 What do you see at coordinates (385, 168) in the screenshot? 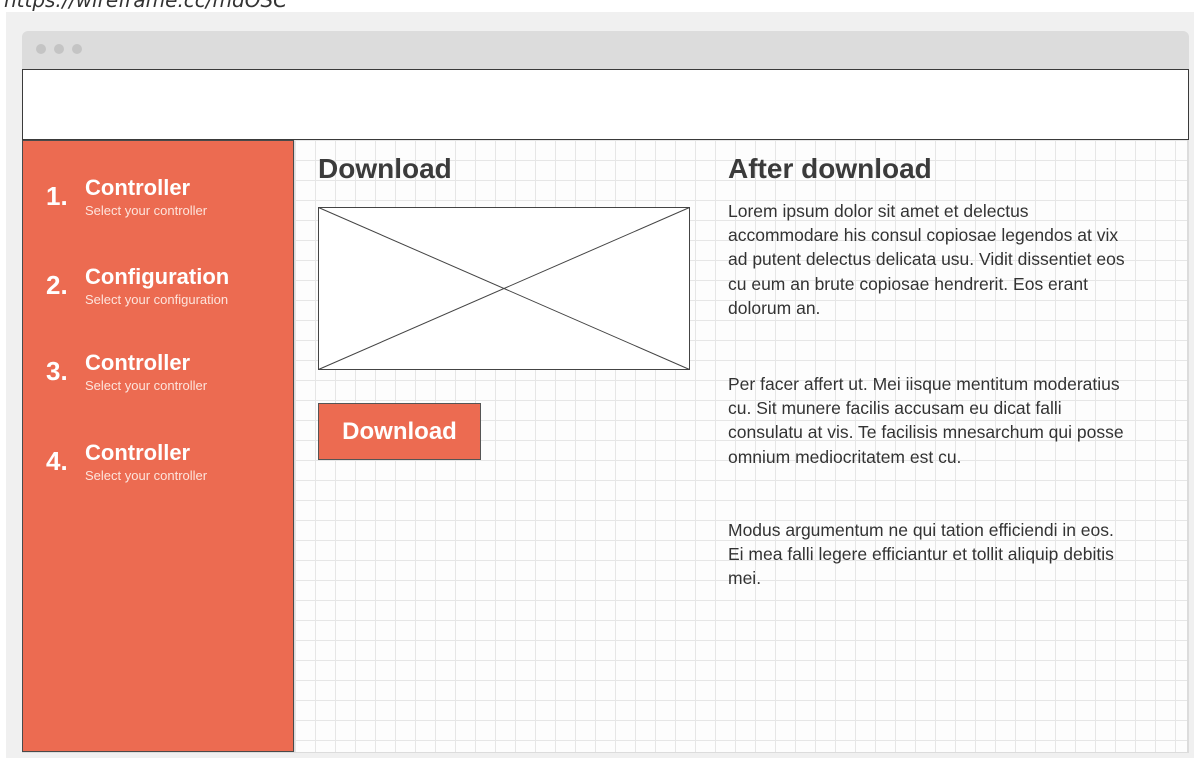
I see `download-heading: Download` at bounding box center [385, 168].